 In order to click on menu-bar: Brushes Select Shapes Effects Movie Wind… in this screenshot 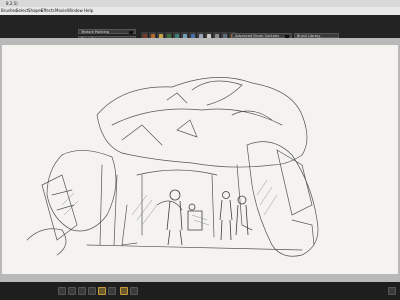, I will do `click(200, 11)`.